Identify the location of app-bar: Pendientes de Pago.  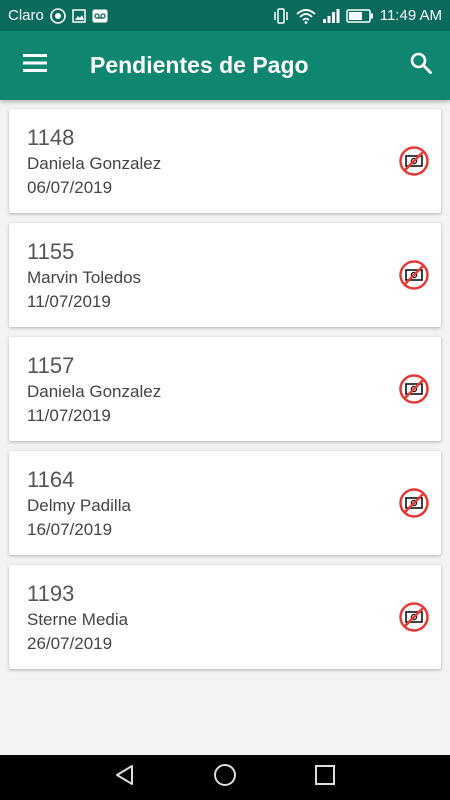
(225, 65).